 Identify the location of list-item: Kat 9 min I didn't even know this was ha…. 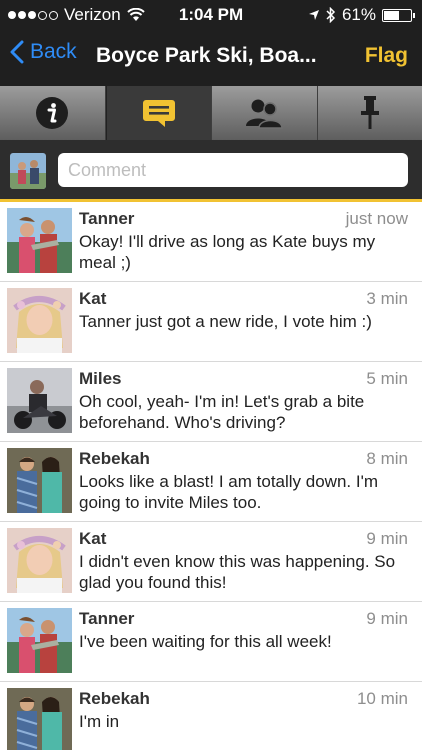
(211, 562).